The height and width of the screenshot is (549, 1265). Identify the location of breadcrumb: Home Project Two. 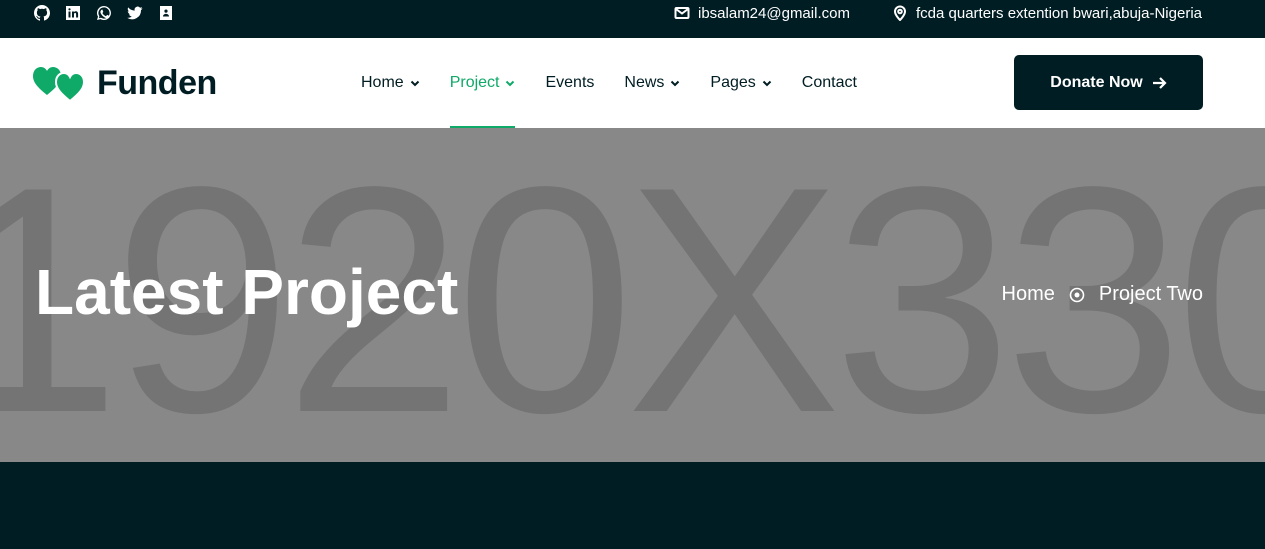
(1102, 294).